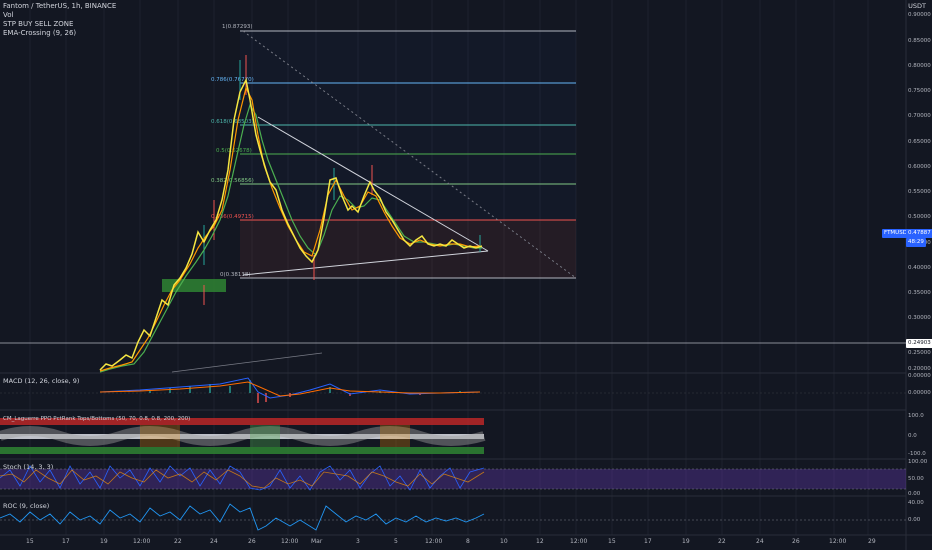 The width and height of the screenshot is (932, 550). What do you see at coordinates (8, 15) in the screenshot?
I see `vol-indicator-label: Vol` at bounding box center [8, 15].